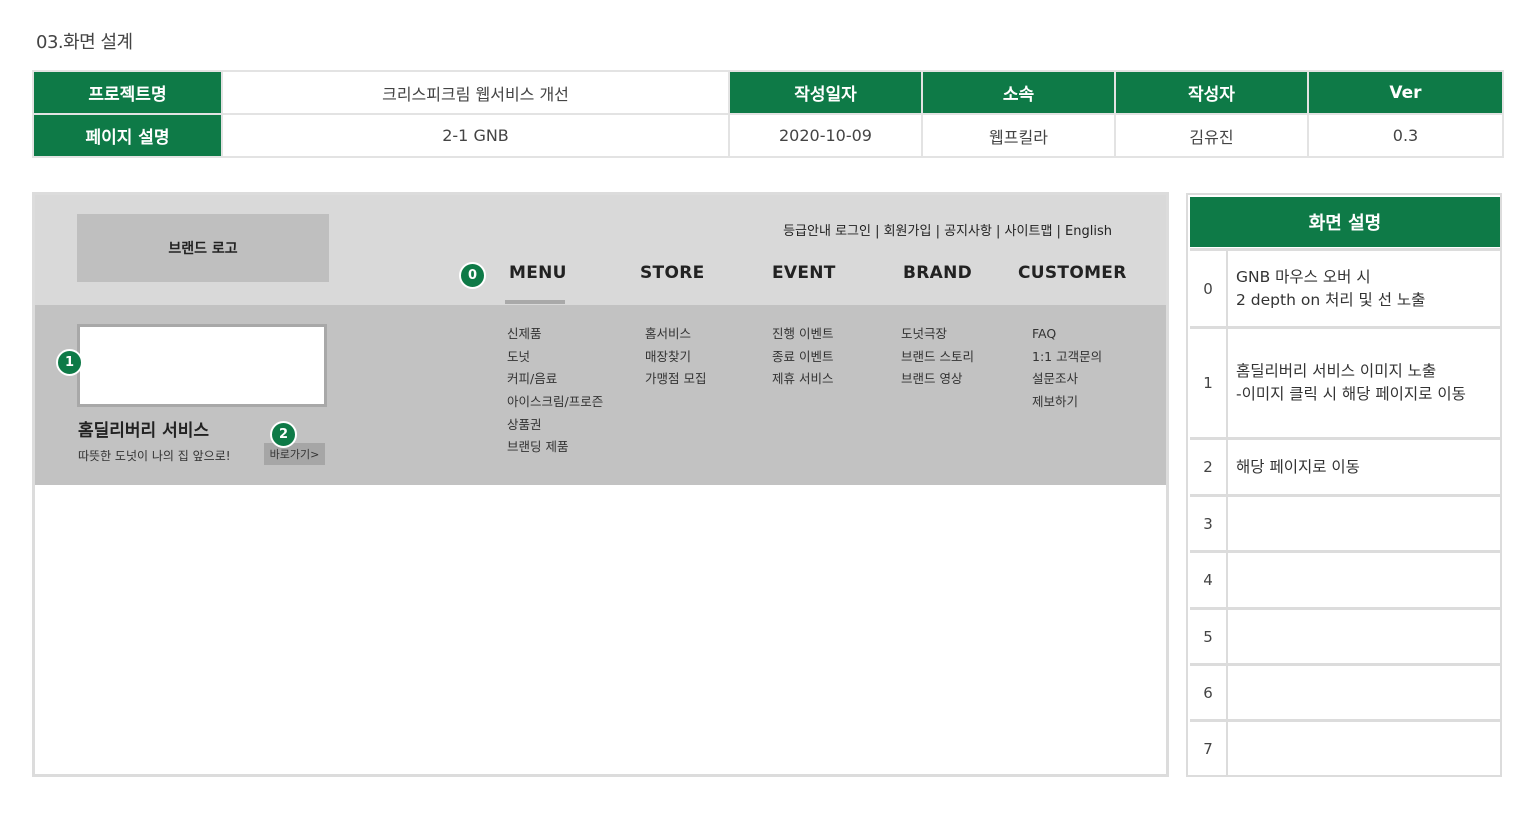 The image size is (1524, 836). Describe the element at coordinates (1331, 288) in the screenshot. I see `row-text: GNB 마우스 오버 시 2 depth on 처리 및 선 노출` at that location.